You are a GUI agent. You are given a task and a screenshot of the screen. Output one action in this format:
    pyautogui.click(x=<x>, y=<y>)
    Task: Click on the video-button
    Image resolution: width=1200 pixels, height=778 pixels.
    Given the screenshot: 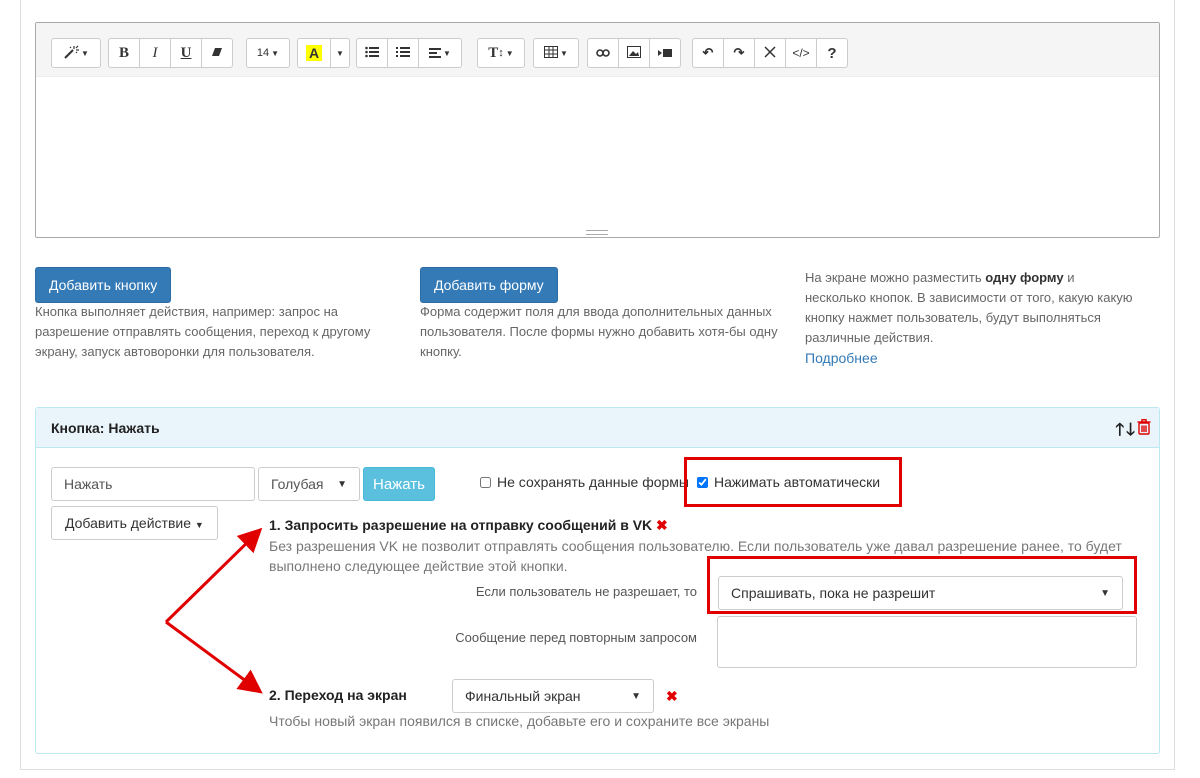 What is the action you would take?
    pyautogui.click(x=665, y=53)
    